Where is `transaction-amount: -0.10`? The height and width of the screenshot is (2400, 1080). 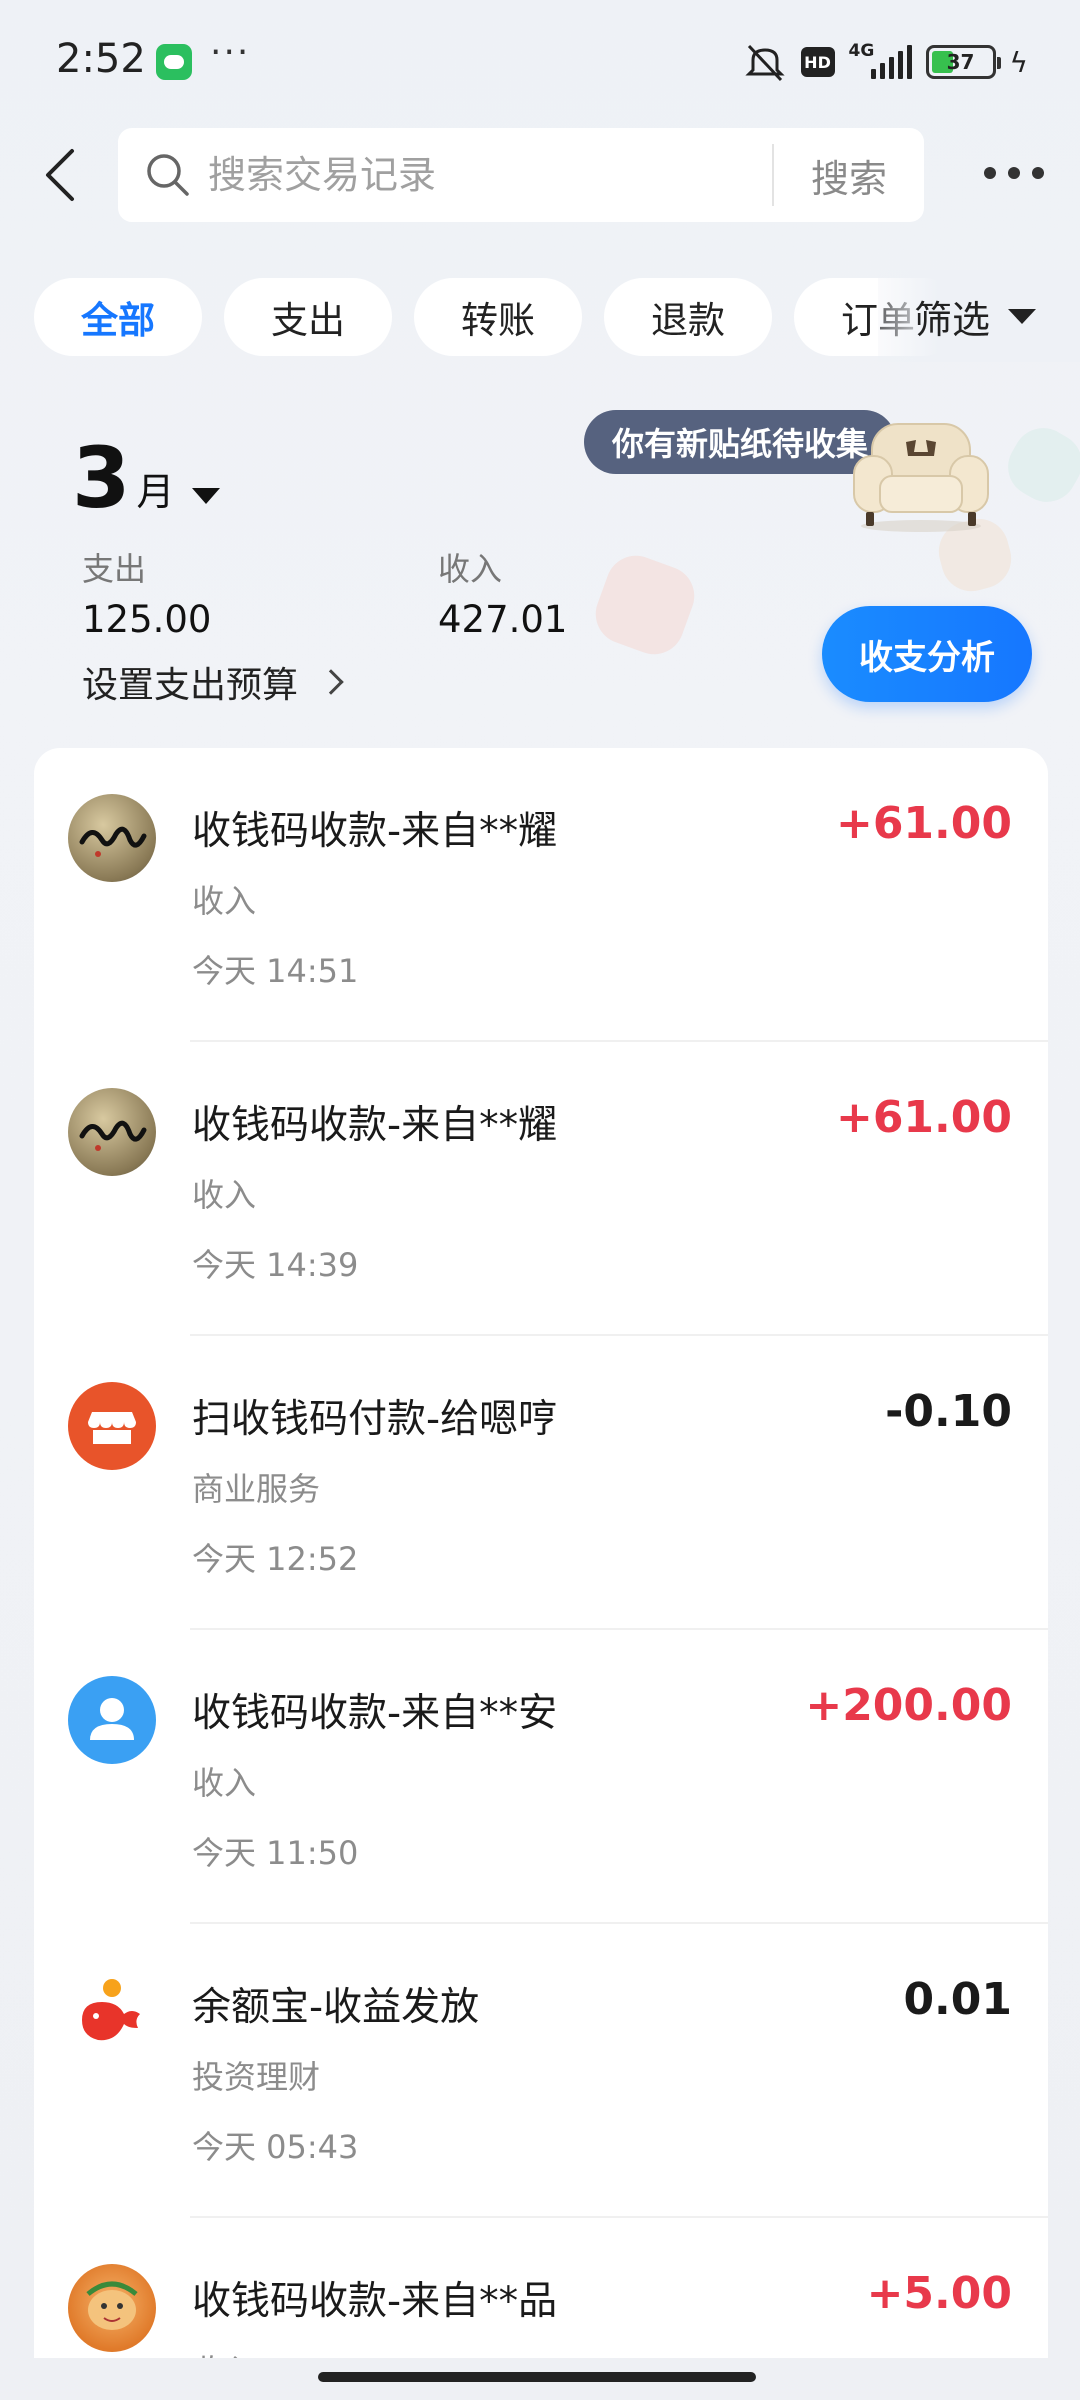 transaction-amount: -0.10 is located at coordinates (948, 1411).